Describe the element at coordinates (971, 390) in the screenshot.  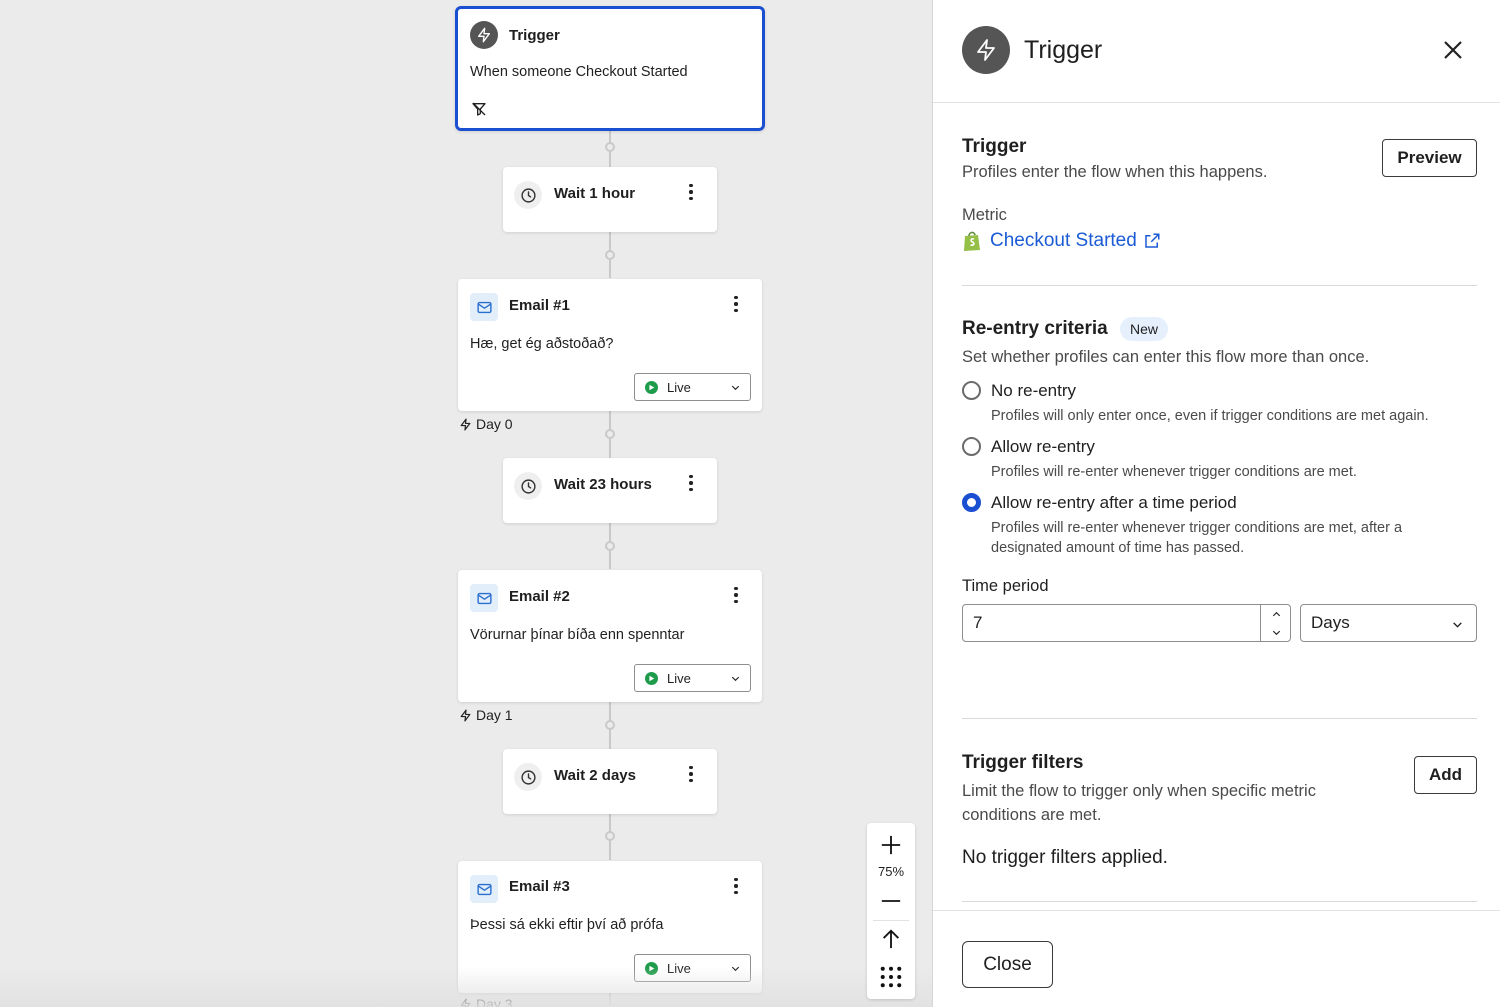
I see `radio-no-reentry` at that location.